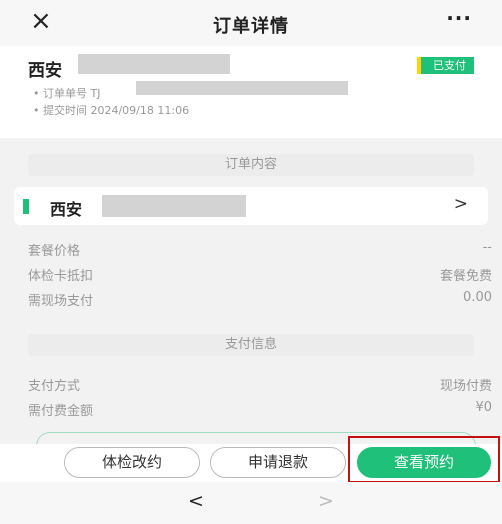 The height and width of the screenshot is (524, 502). I want to click on bottom-action-bar: 体检改约 申请退款 查看预约, so click(251, 463).